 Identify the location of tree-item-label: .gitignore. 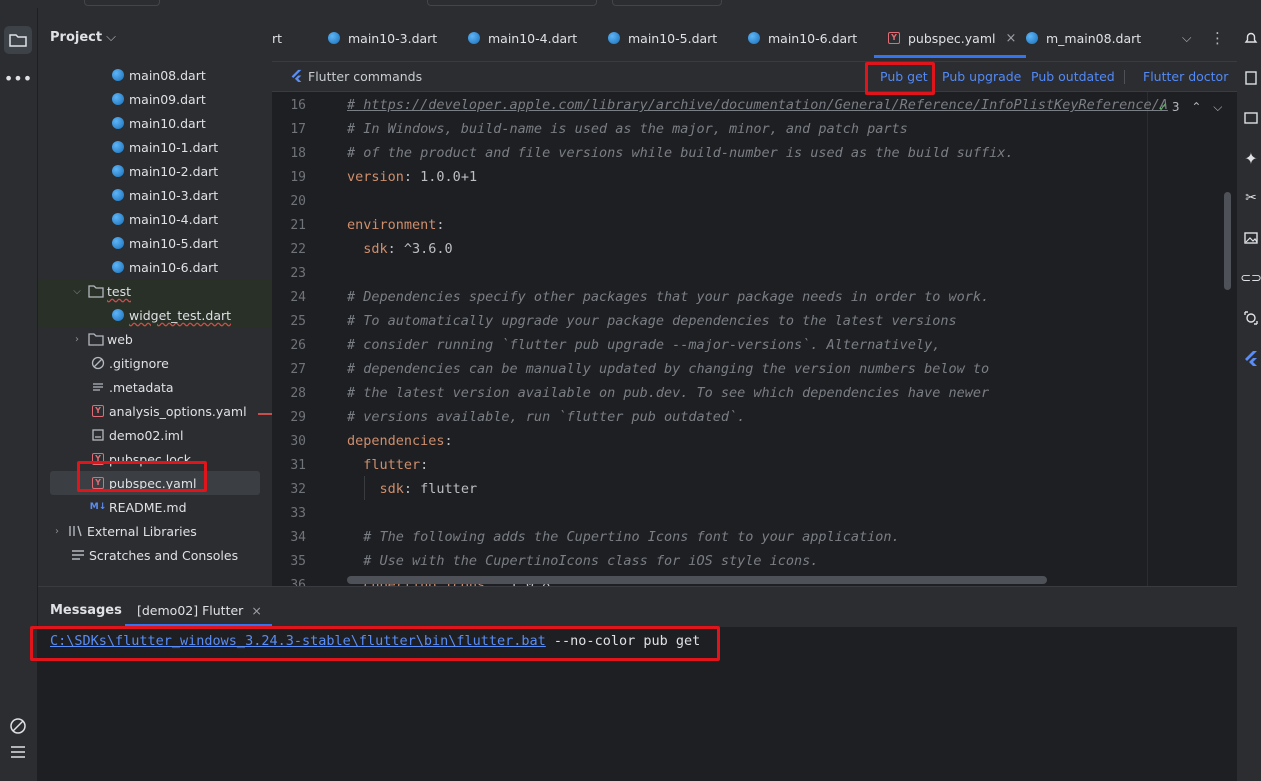
(139, 363).